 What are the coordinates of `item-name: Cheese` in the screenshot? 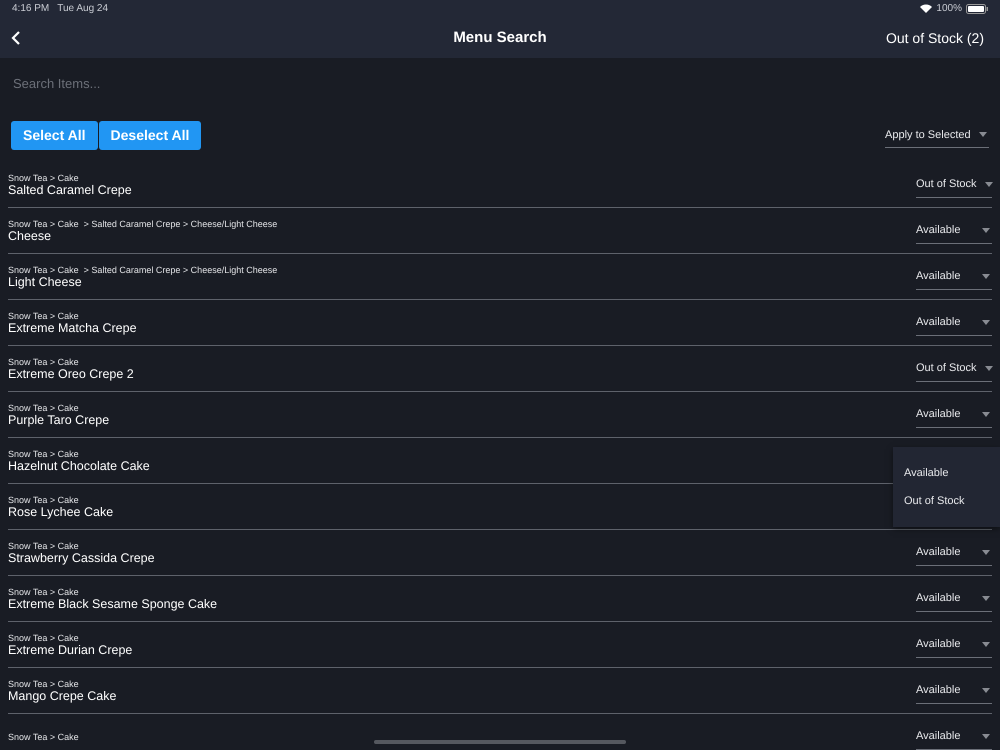 It's located at (30, 235).